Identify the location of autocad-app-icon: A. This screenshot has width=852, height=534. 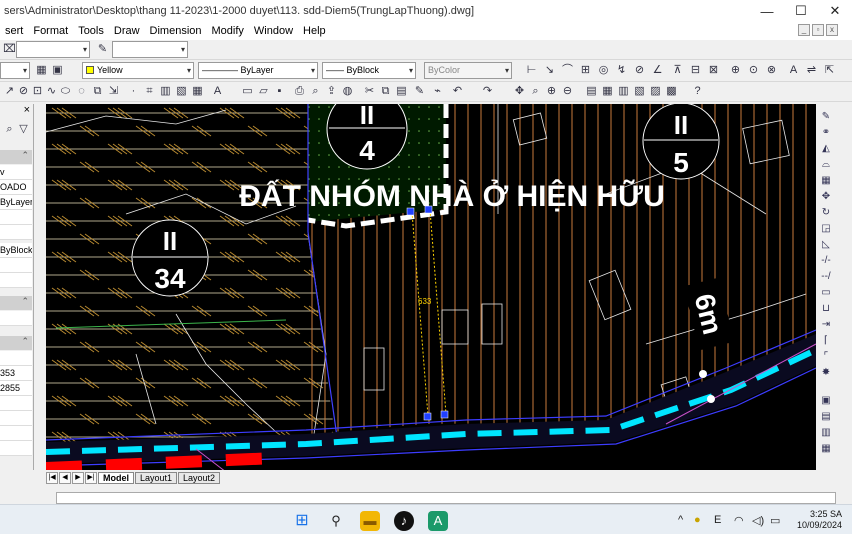
(438, 521).